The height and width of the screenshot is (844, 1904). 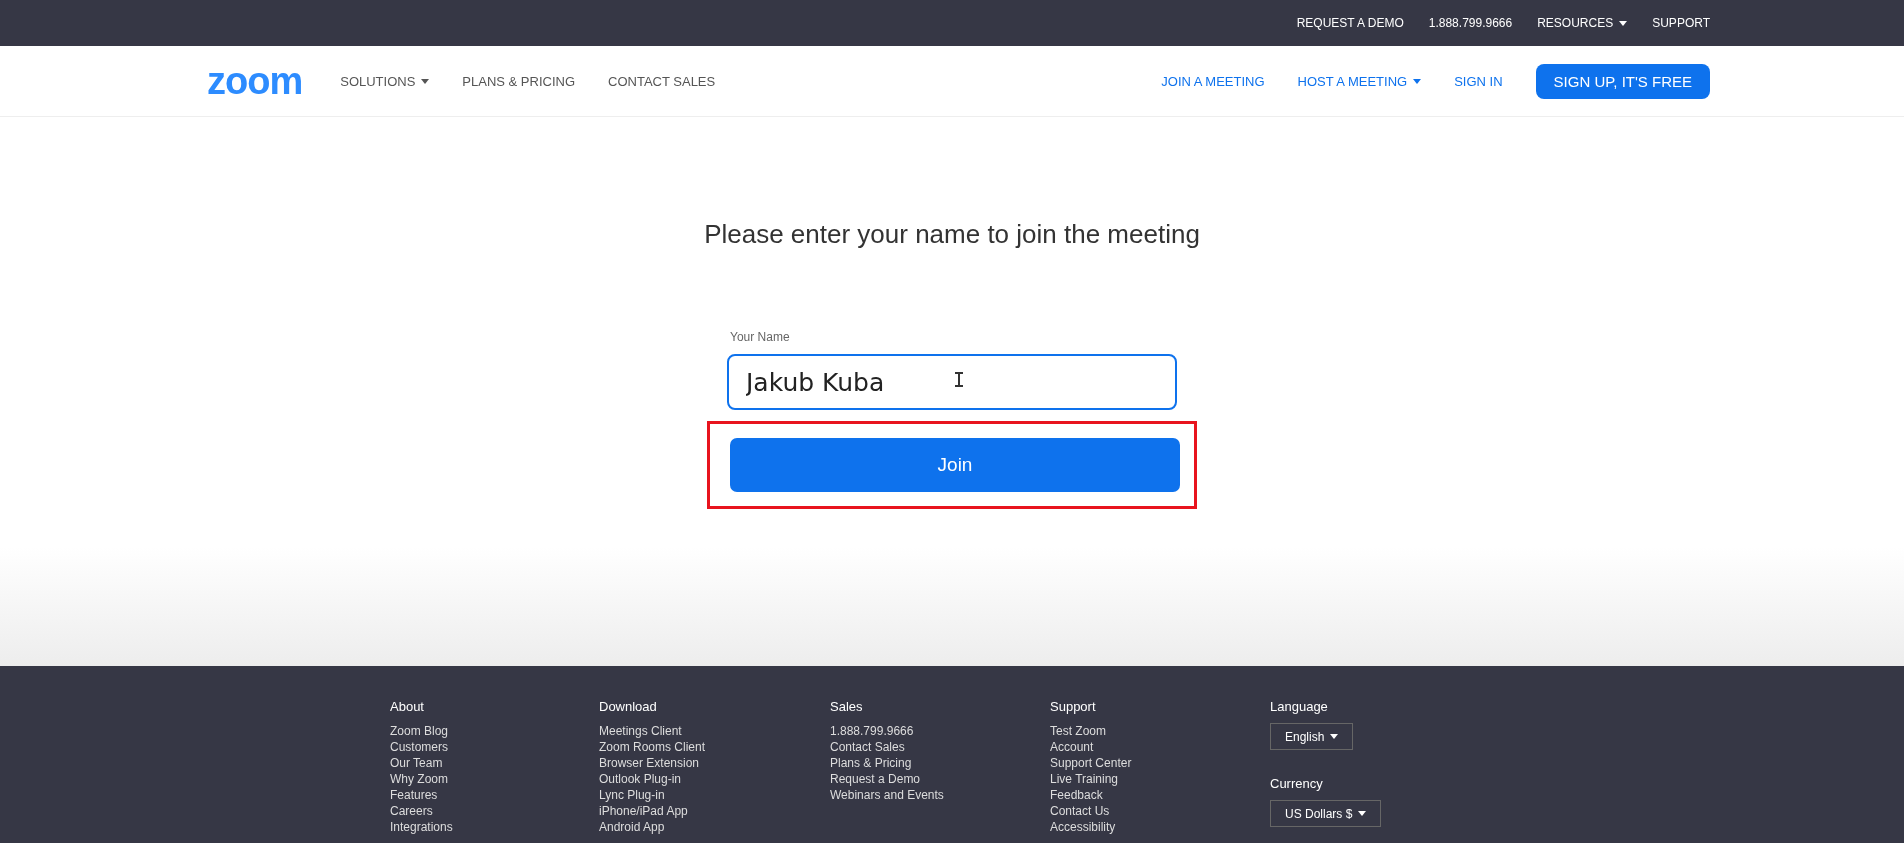 What do you see at coordinates (1312, 736) in the screenshot?
I see `dropdown-select: English` at bounding box center [1312, 736].